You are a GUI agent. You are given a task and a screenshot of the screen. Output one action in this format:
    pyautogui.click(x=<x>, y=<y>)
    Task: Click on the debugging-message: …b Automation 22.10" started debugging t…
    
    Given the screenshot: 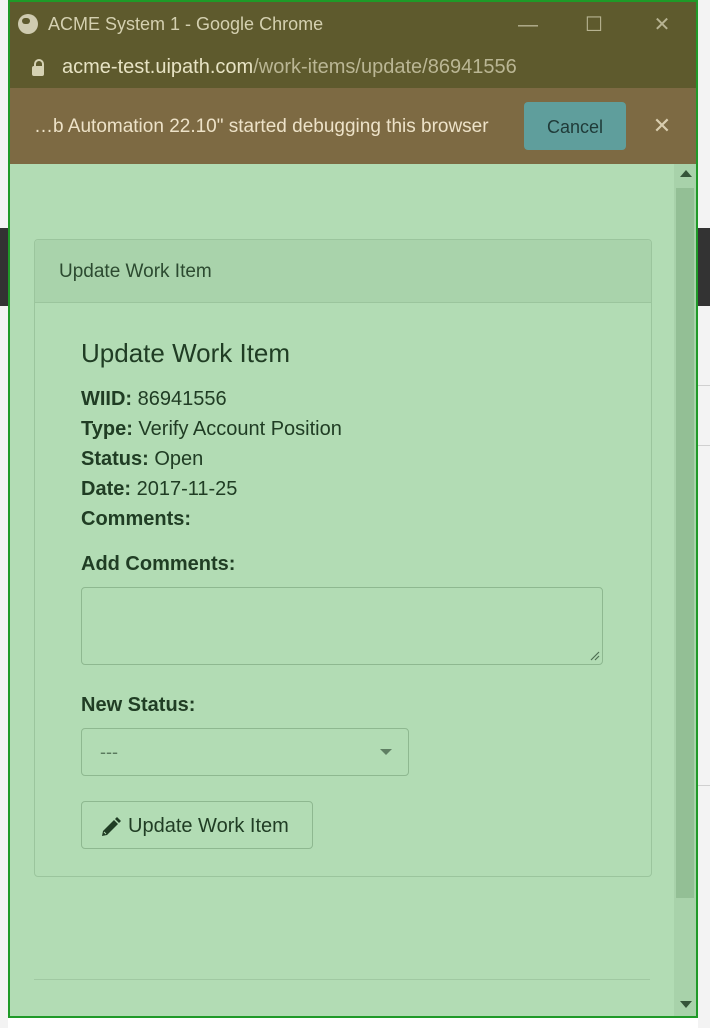 What is the action you would take?
    pyautogui.click(x=261, y=126)
    